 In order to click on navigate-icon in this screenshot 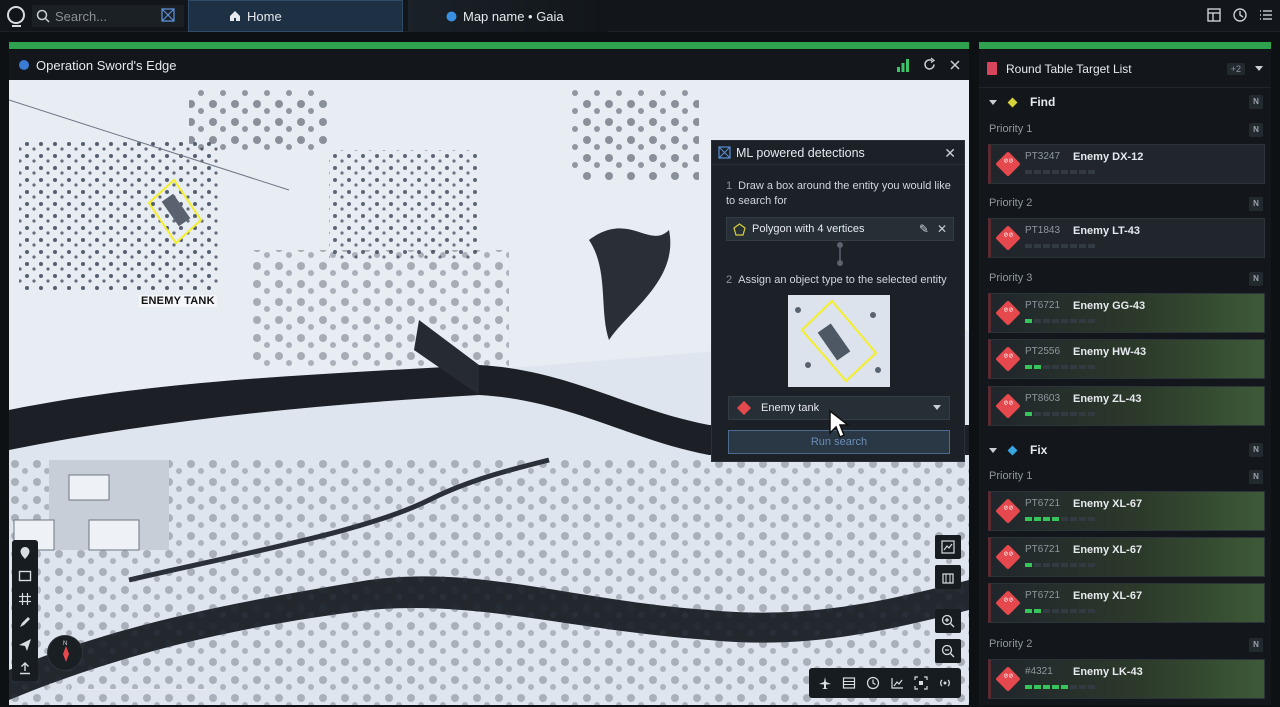, I will do `click(25, 645)`.